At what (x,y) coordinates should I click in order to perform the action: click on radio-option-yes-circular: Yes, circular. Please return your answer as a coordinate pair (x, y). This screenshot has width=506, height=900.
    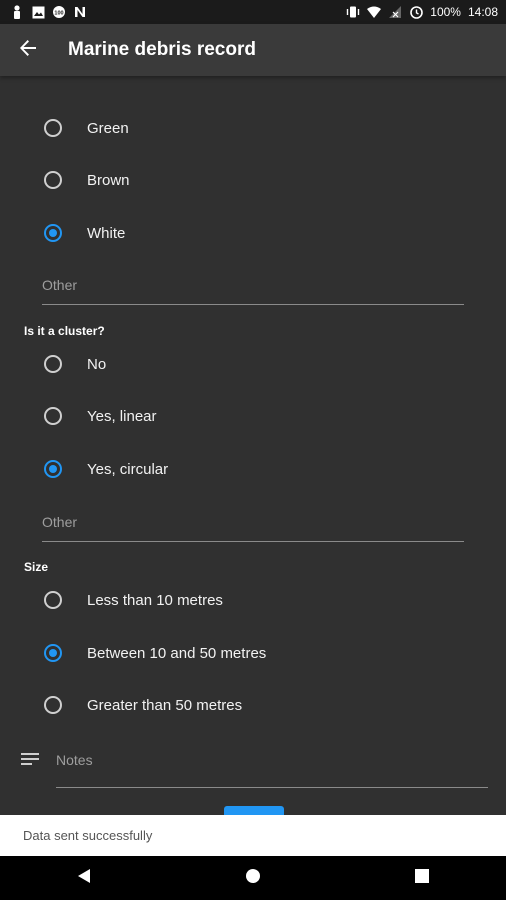
    Looking at the image, I should click on (253, 469).